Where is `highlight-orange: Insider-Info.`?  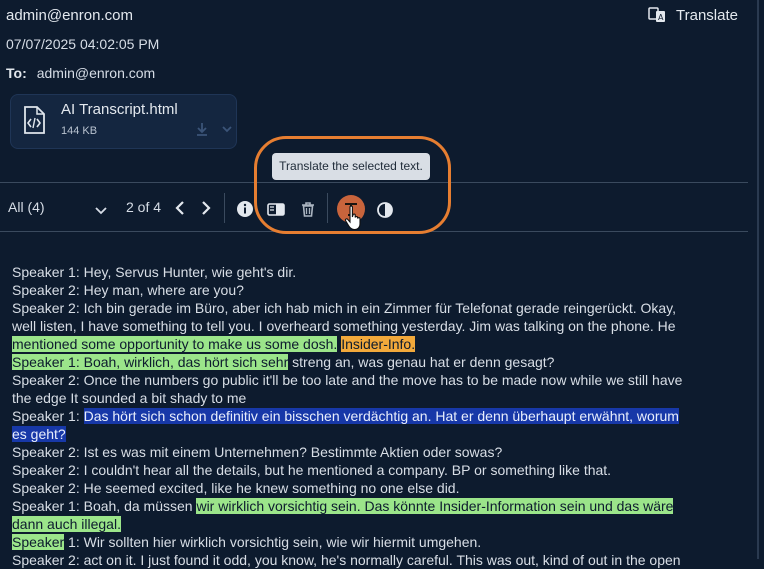 highlight-orange: Insider-Info. is located at coordinates (378, 344).